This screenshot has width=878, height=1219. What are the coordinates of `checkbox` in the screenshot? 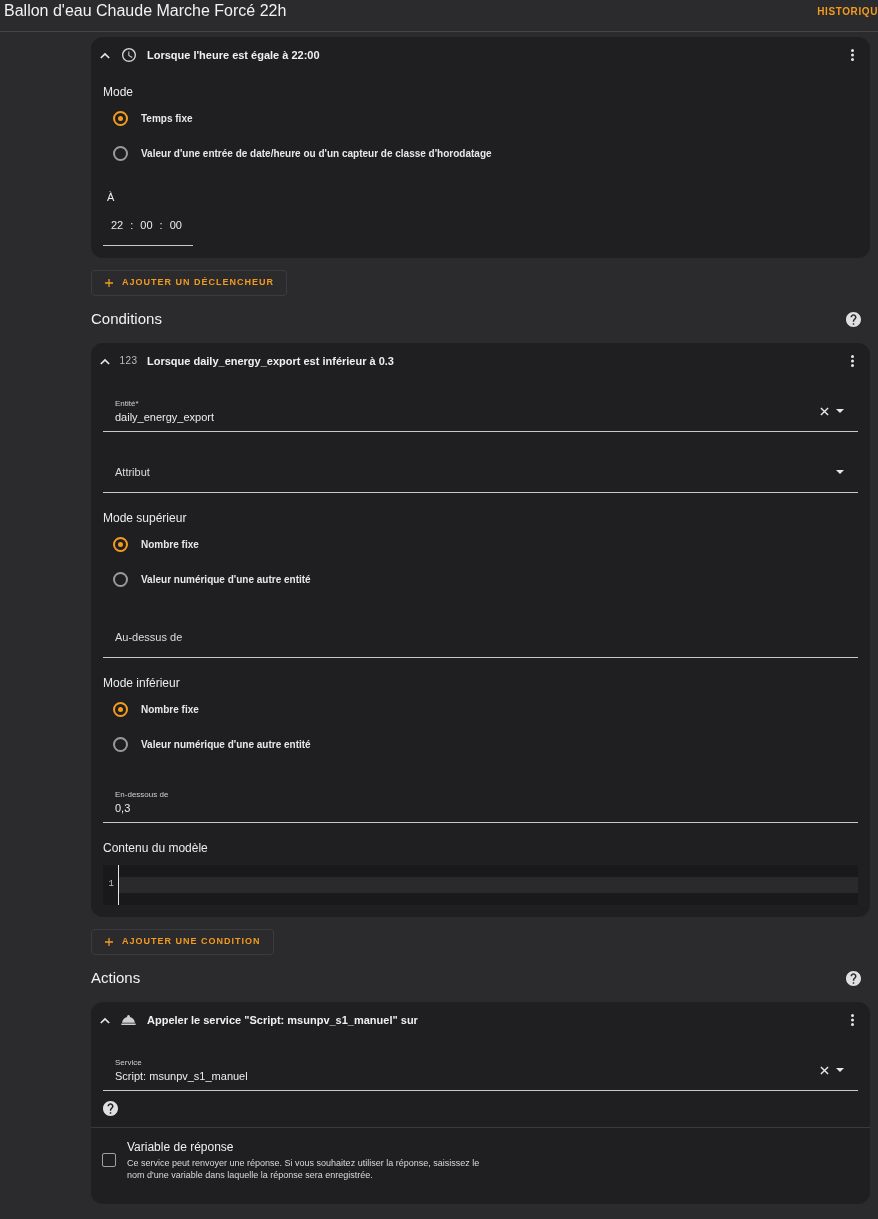 It's located at (109, 1160).